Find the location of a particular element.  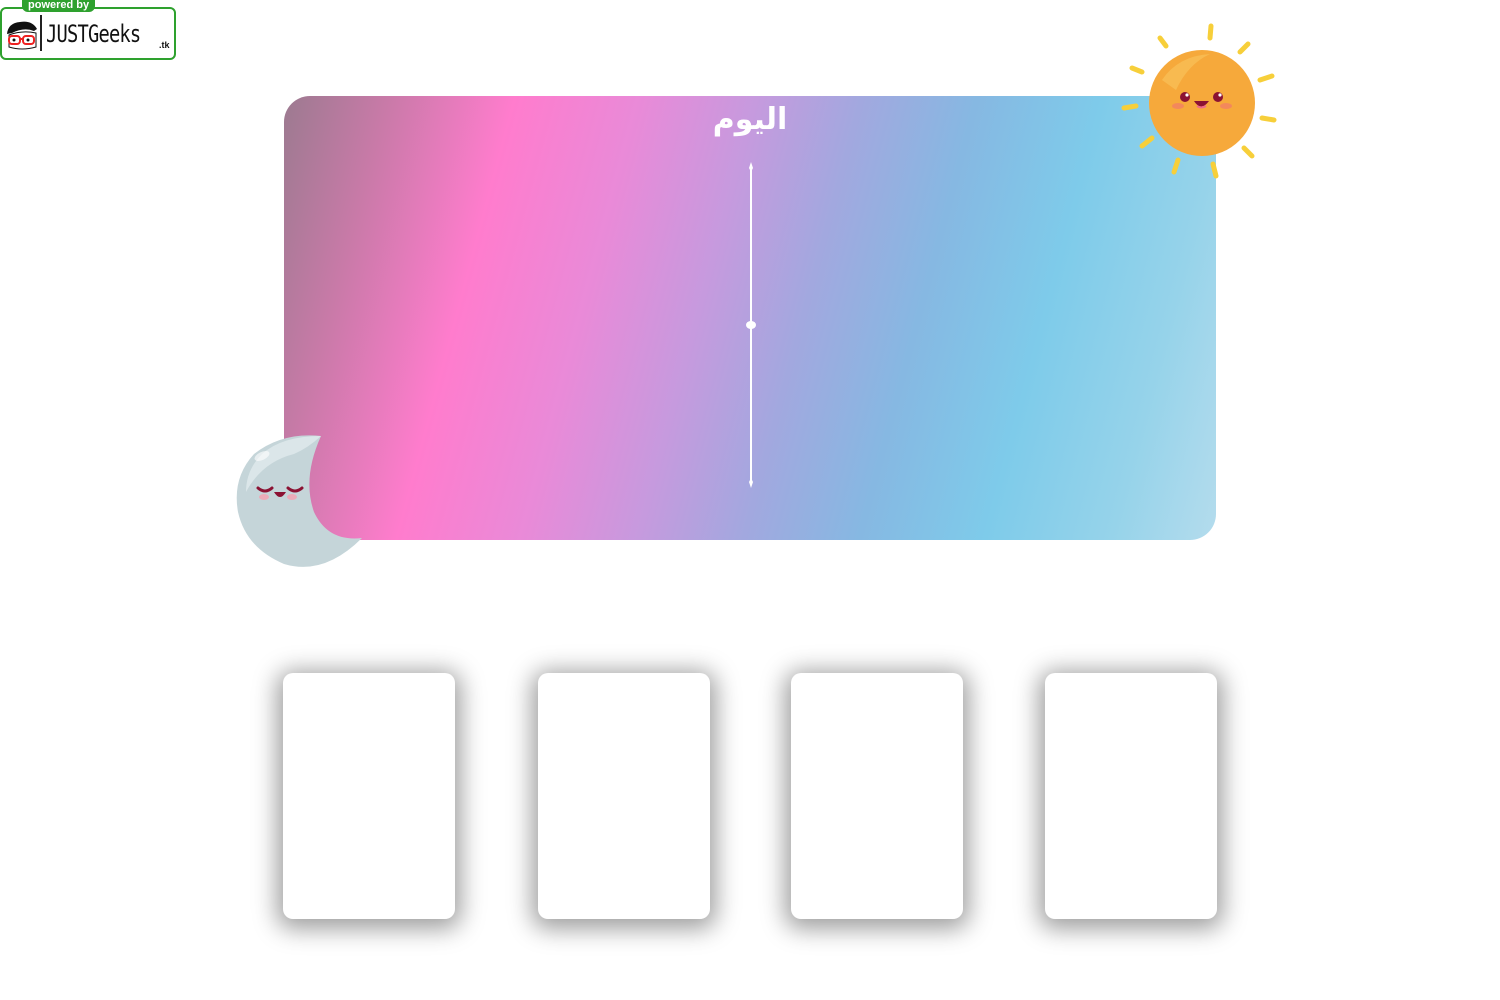

badge-separator is located at coordinates (41, 33).